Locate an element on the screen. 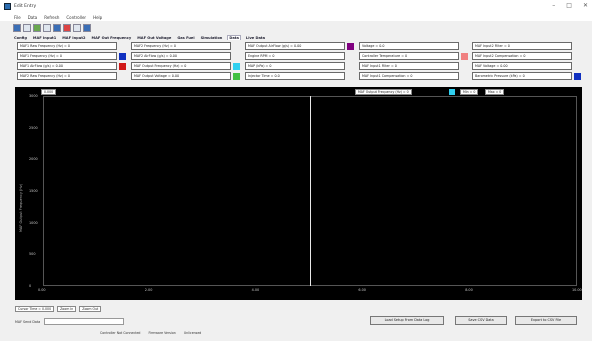 The image size is (592, 341). tab-data: Data is located at coordinates (234, 37).